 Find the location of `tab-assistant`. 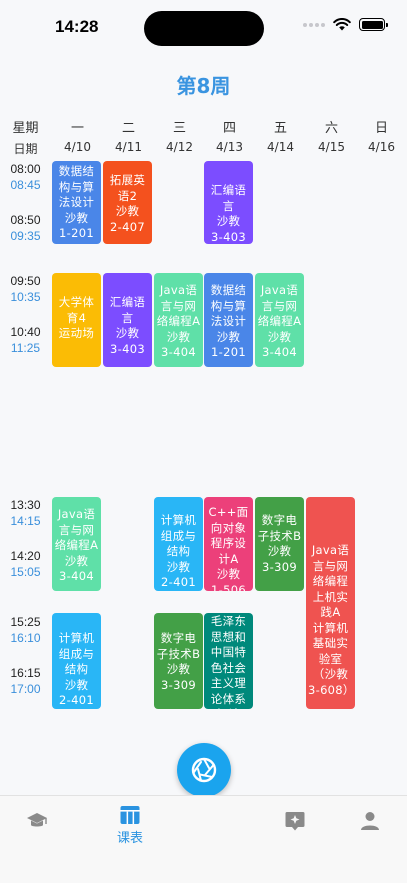

tab-assistant is located at coordinates (295, 821).